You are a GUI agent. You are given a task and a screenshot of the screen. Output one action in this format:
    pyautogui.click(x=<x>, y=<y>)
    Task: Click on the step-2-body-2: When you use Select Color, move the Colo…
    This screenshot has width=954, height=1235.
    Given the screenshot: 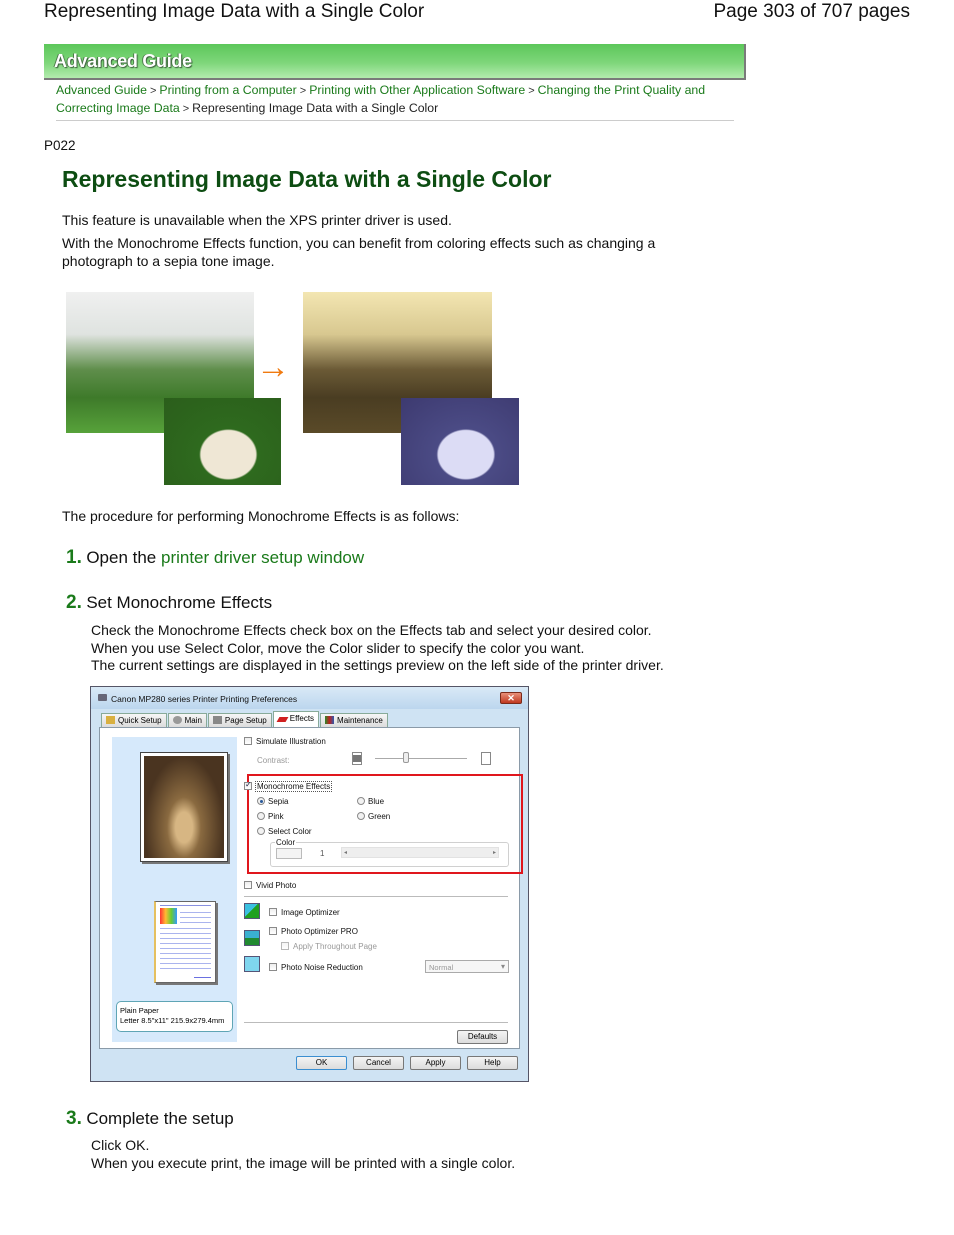 What is the action you would take?
    pyautogui.click(x=338, y=648)
    